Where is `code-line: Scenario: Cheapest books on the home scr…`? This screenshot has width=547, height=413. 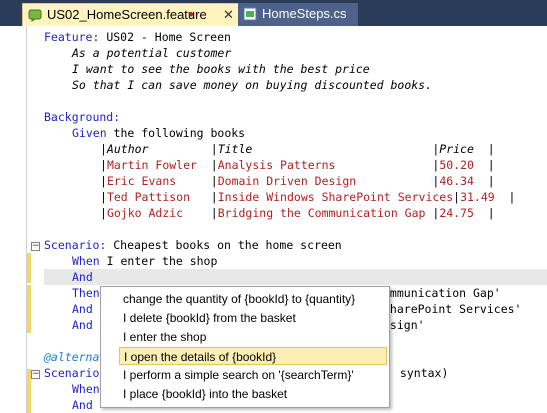 code-line: Scenario: Cheapest books on the home scr… is located at coordinates (193, 245).